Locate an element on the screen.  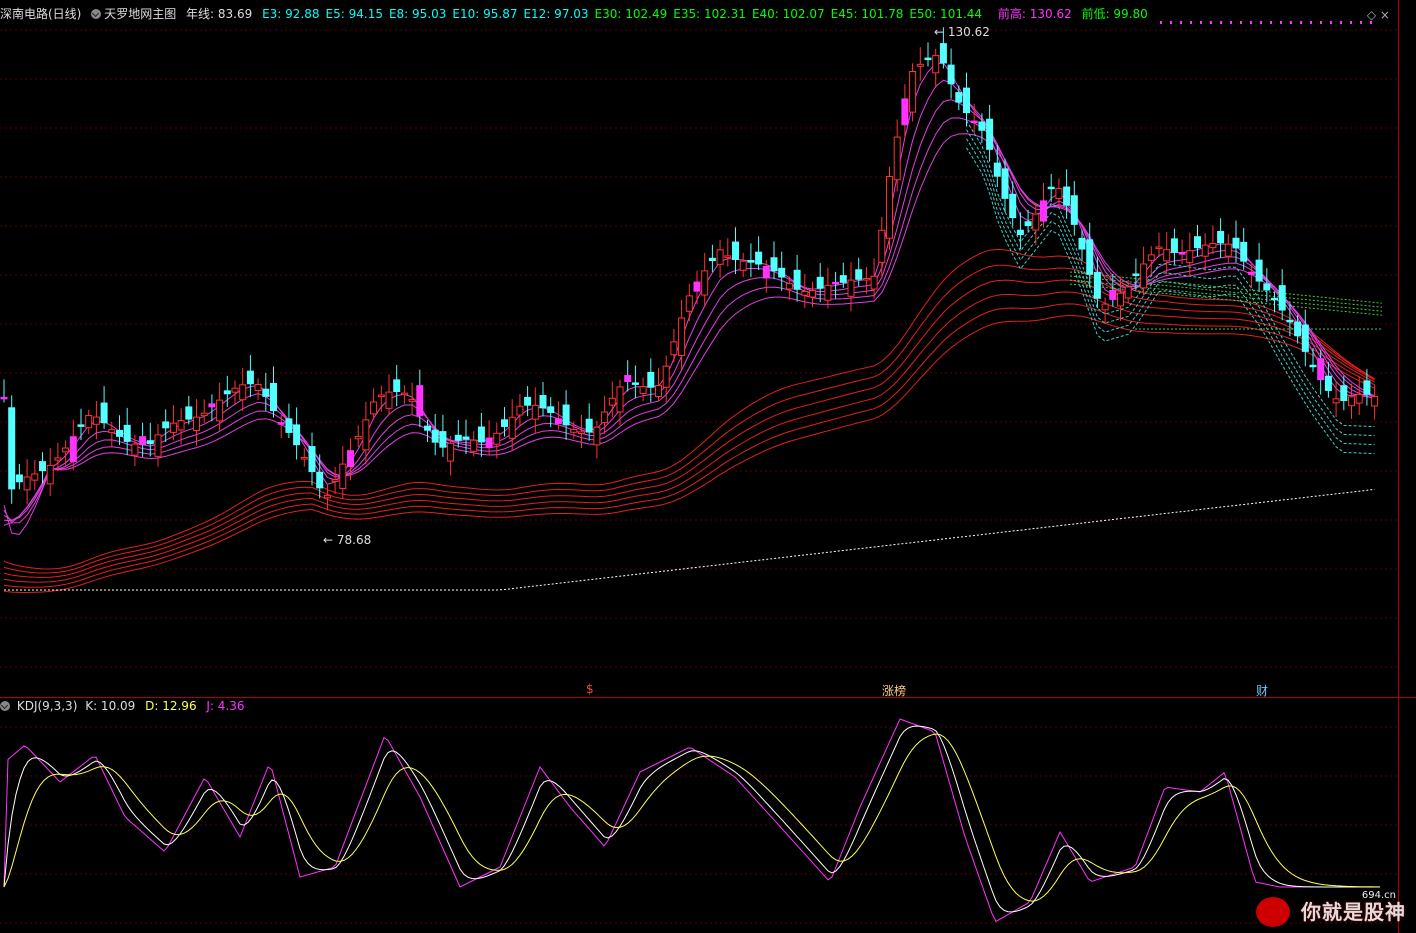
event-marker-cai: 财 is located at coordinates (1262, 690).